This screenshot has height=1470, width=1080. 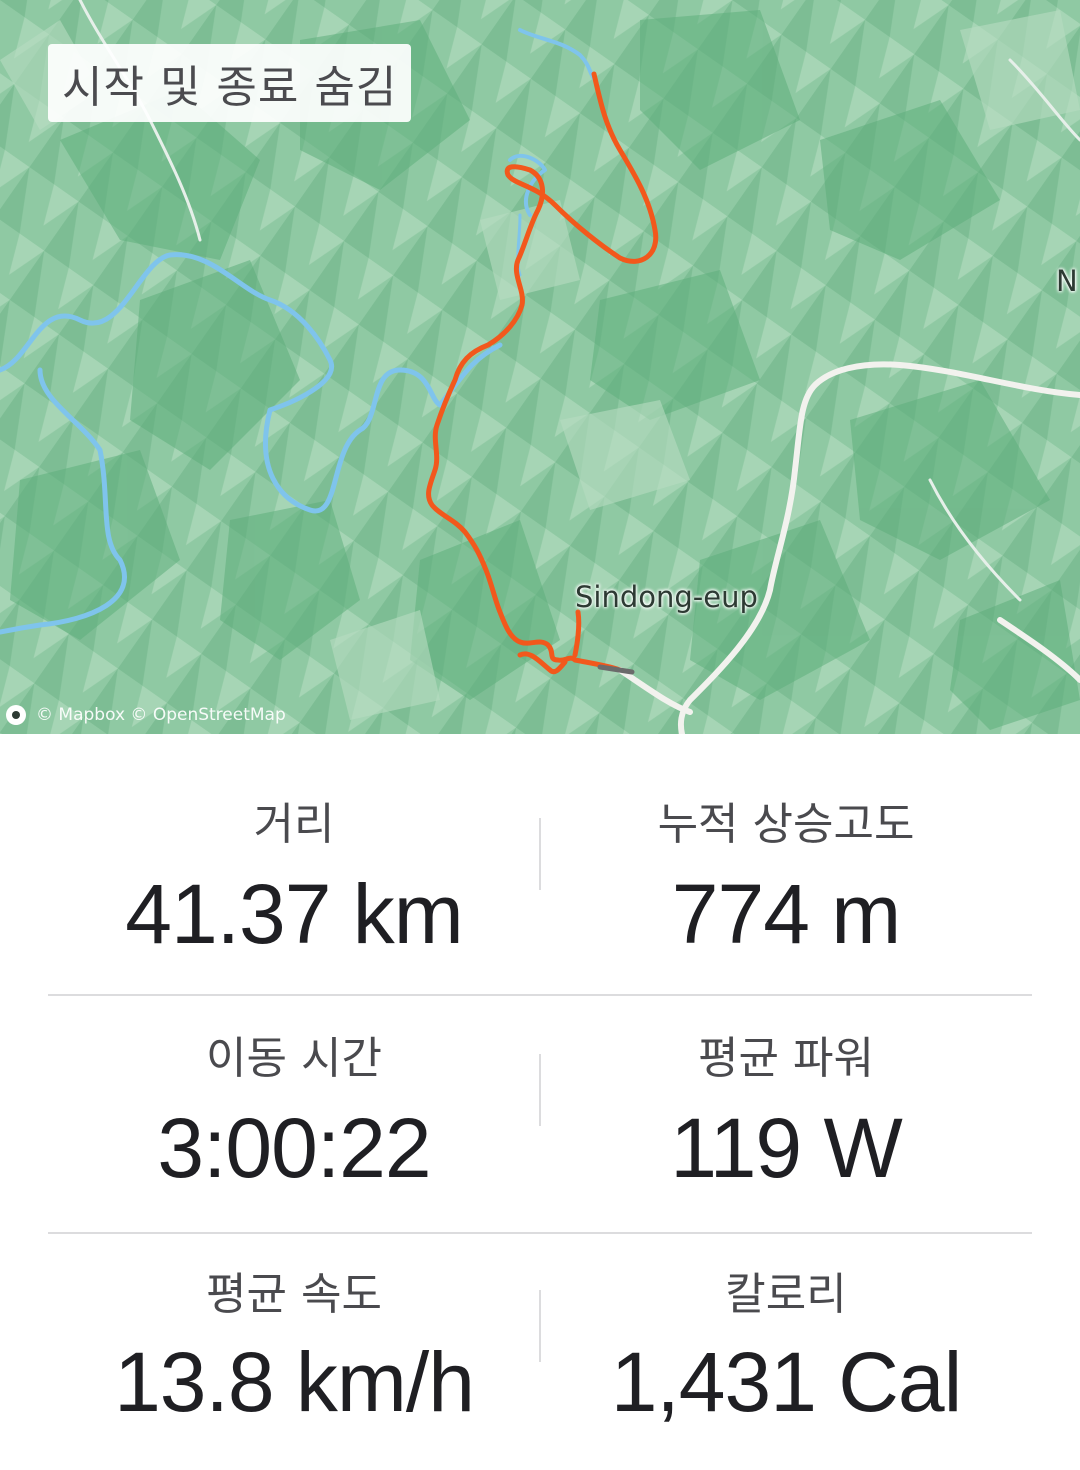 I want to click on stat-label: 평균 파워, so click(x=786, y=1058).